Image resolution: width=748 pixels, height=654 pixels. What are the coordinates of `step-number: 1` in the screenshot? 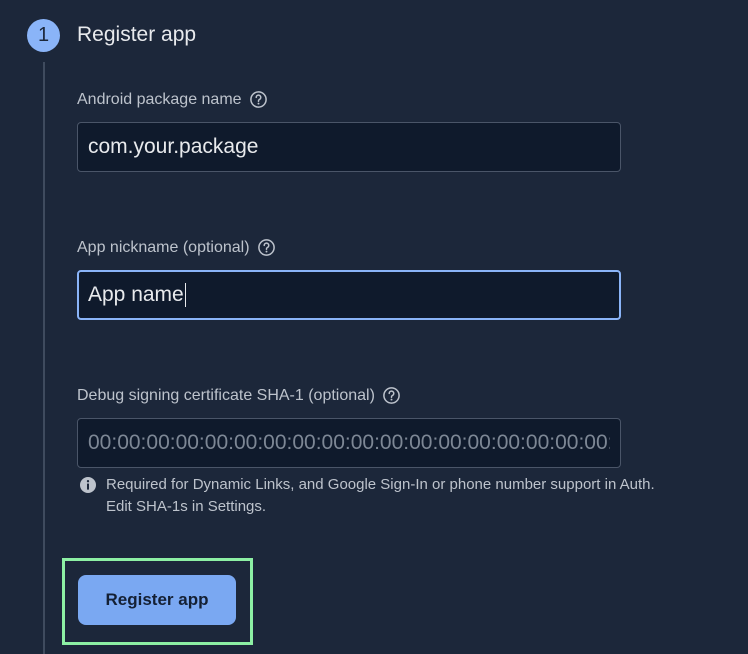 It's located at (43, 35).